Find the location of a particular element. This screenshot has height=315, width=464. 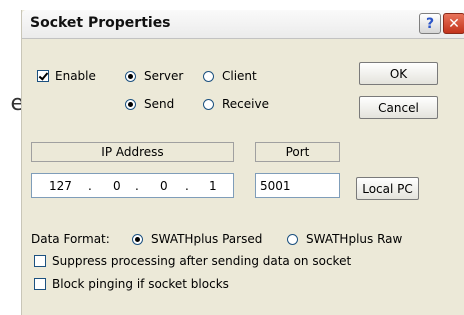

client-radio-dot is located at coordinates (208, 76).